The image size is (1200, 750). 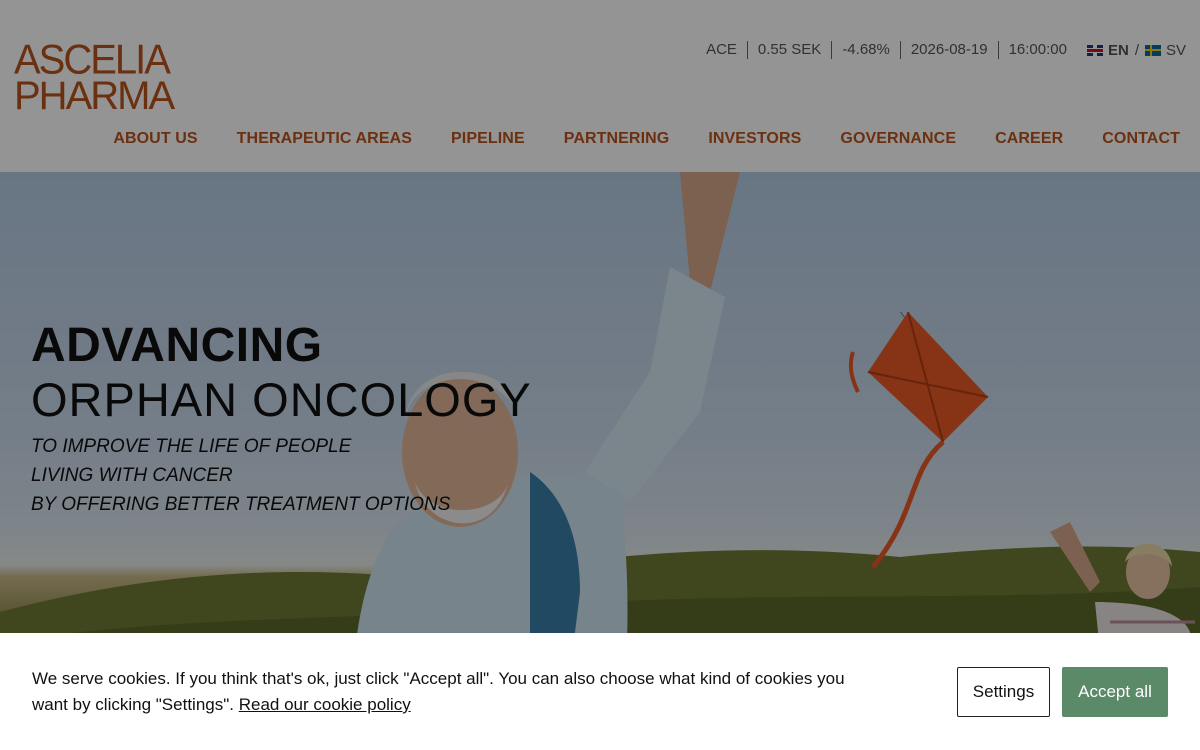 I want to click on nav-item-partnering: PARTNERING, so click(x=617, y=139).